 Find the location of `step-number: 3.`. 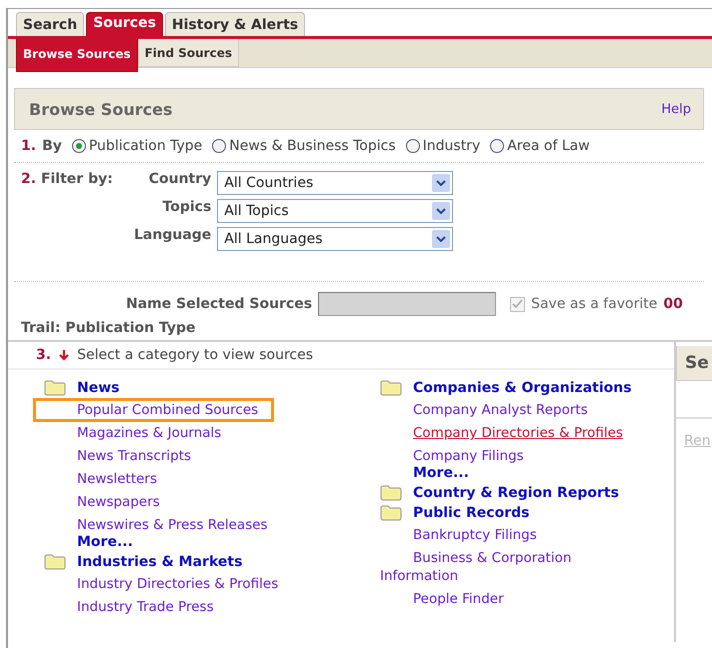

step-number: 3. is located at coordinates (44, 355).